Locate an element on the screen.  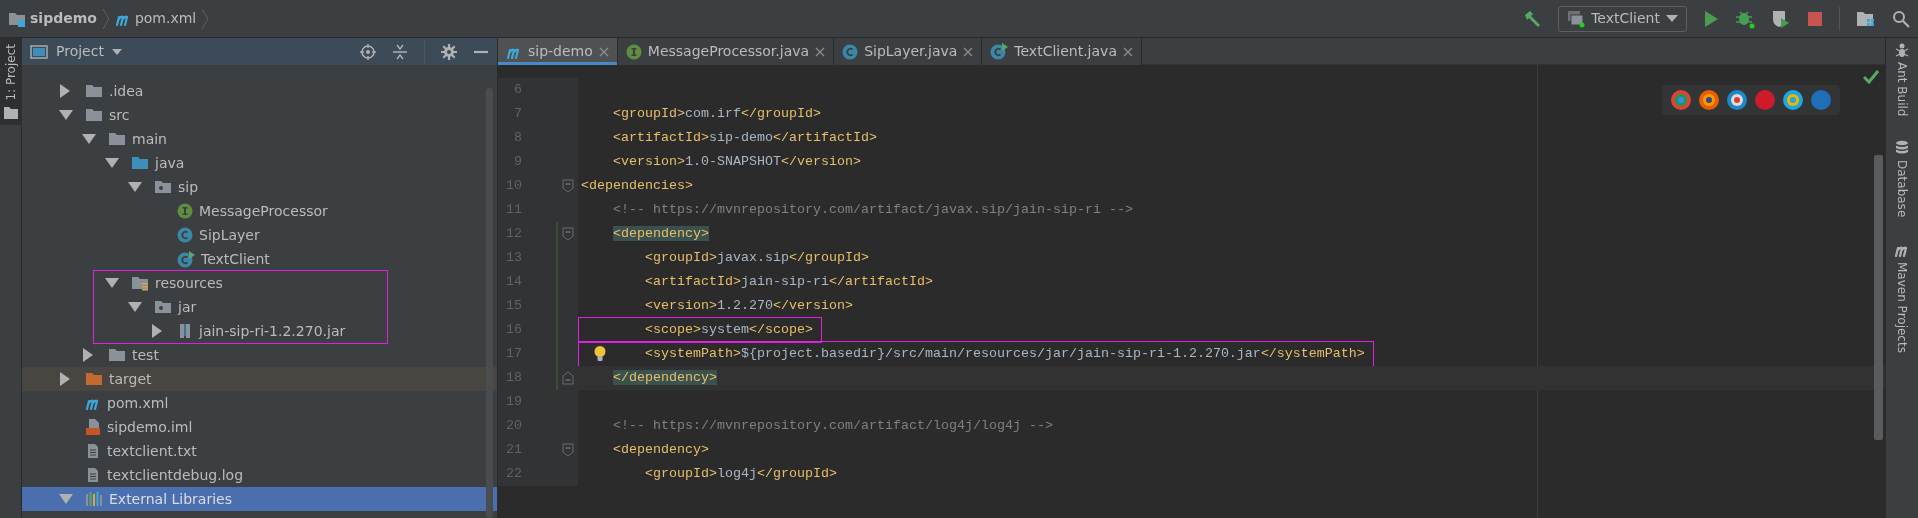
window-icon is located at coordinates (1576, 18).